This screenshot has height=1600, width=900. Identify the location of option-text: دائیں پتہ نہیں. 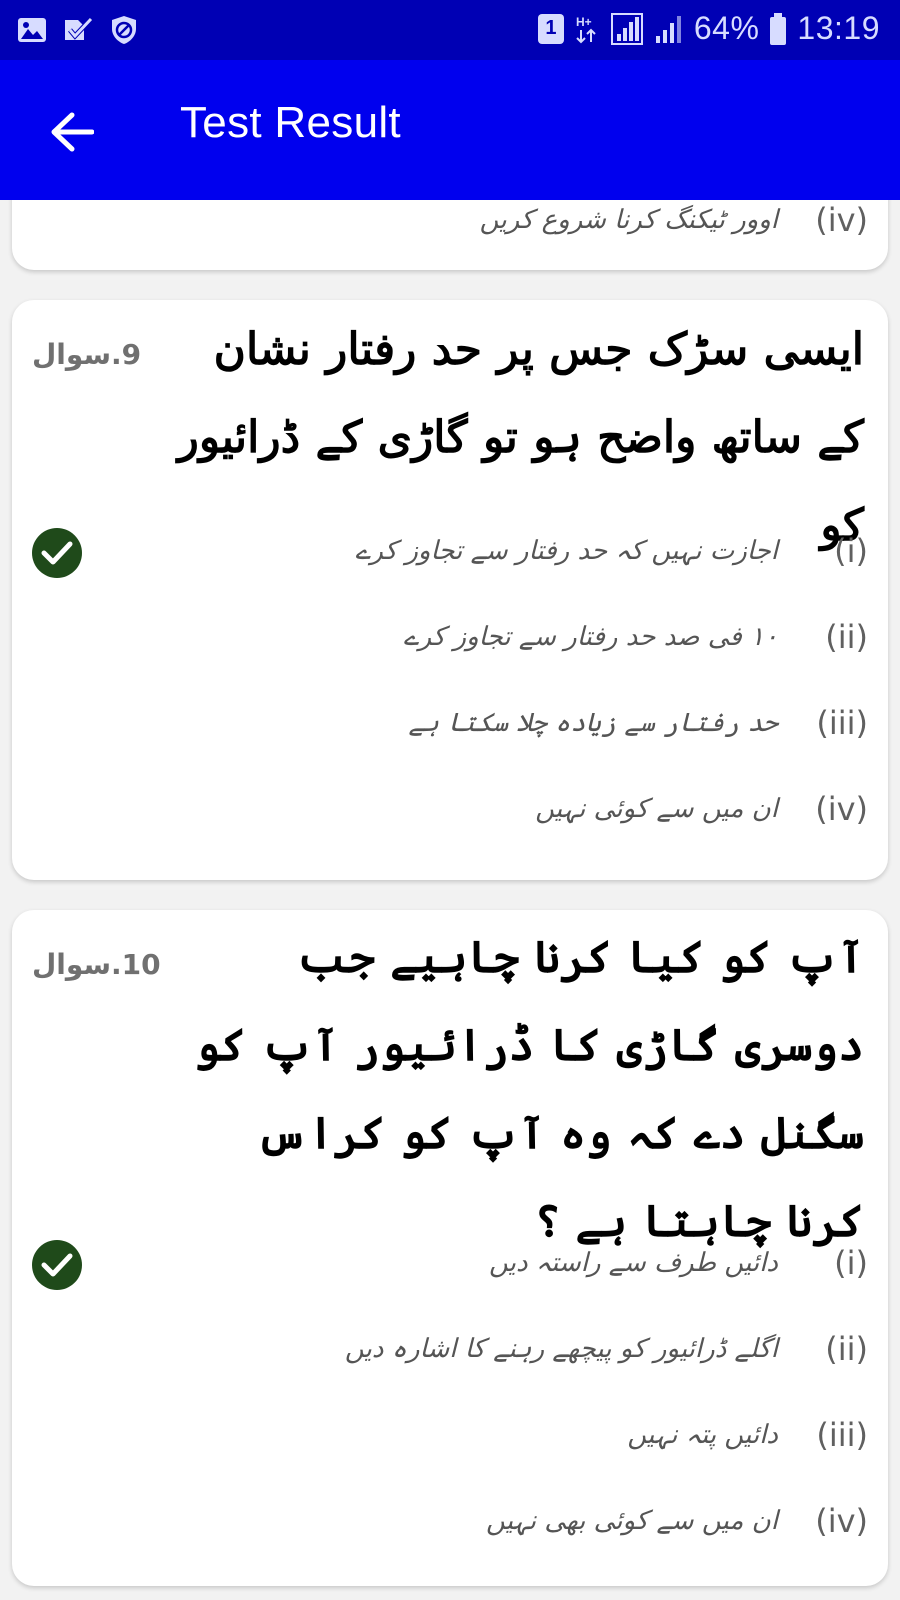
(702, 1435).